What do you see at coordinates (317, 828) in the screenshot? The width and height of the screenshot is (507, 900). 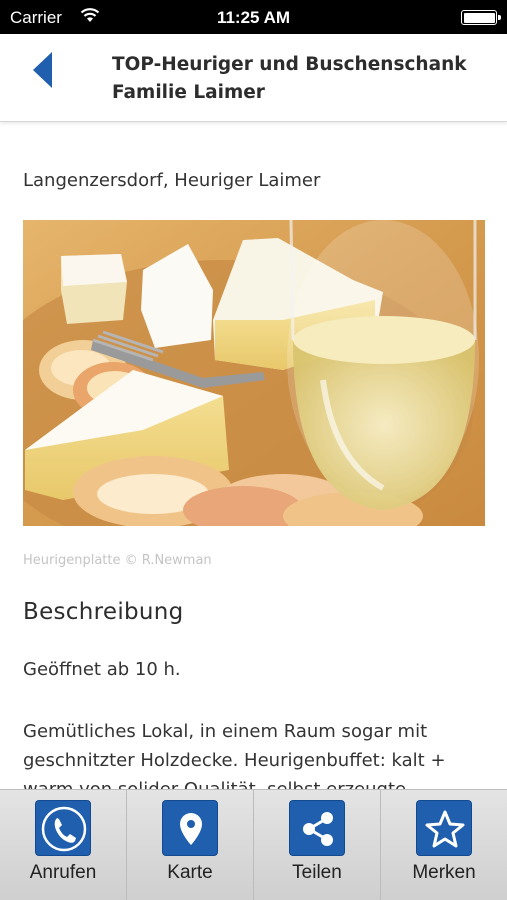 I see `share-icon` at bounding box center [317, 828].